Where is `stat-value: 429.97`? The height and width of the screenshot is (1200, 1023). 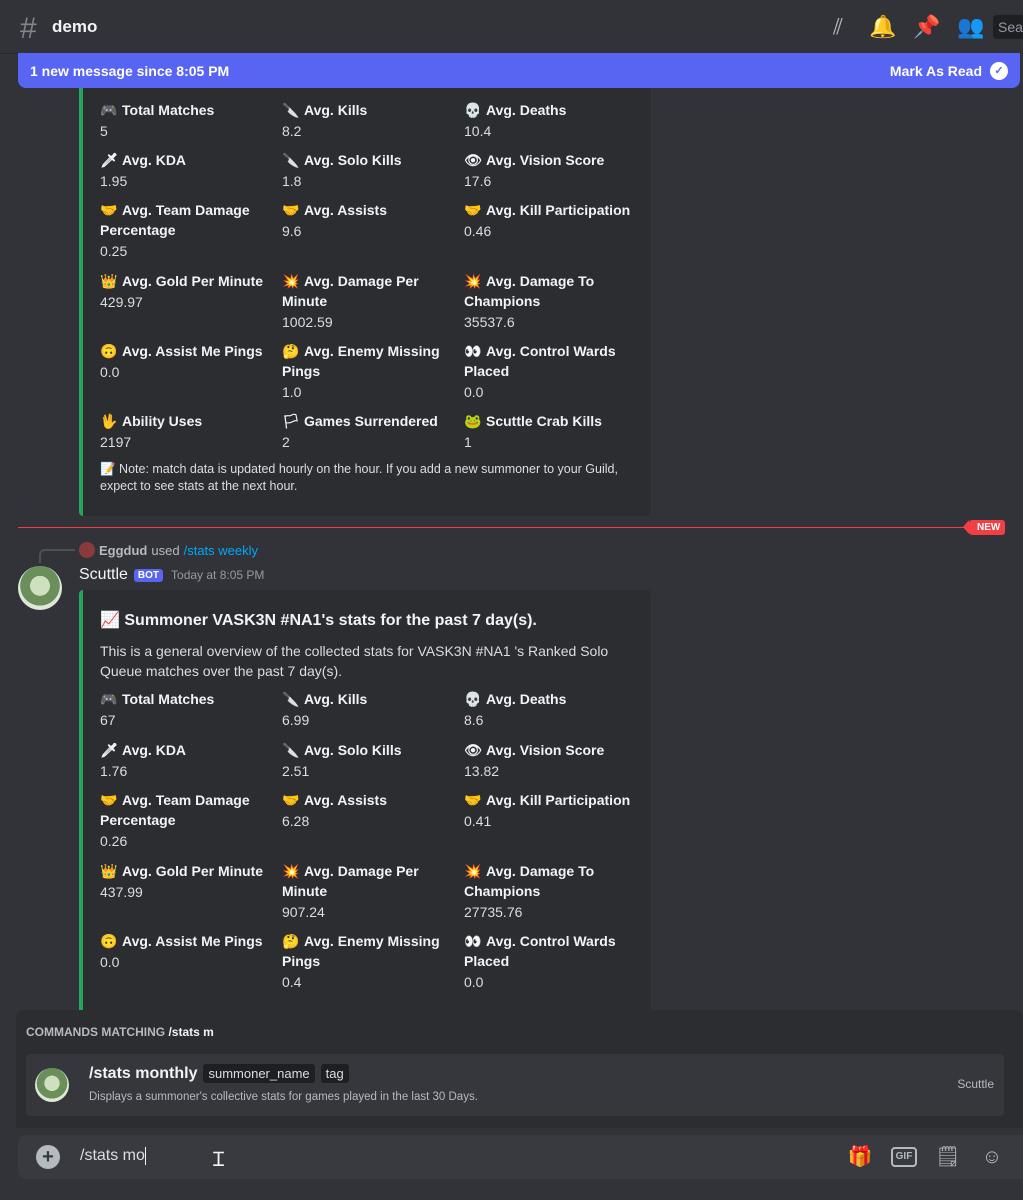
stat-value: 429.97 is located at coordinates (121, 302).